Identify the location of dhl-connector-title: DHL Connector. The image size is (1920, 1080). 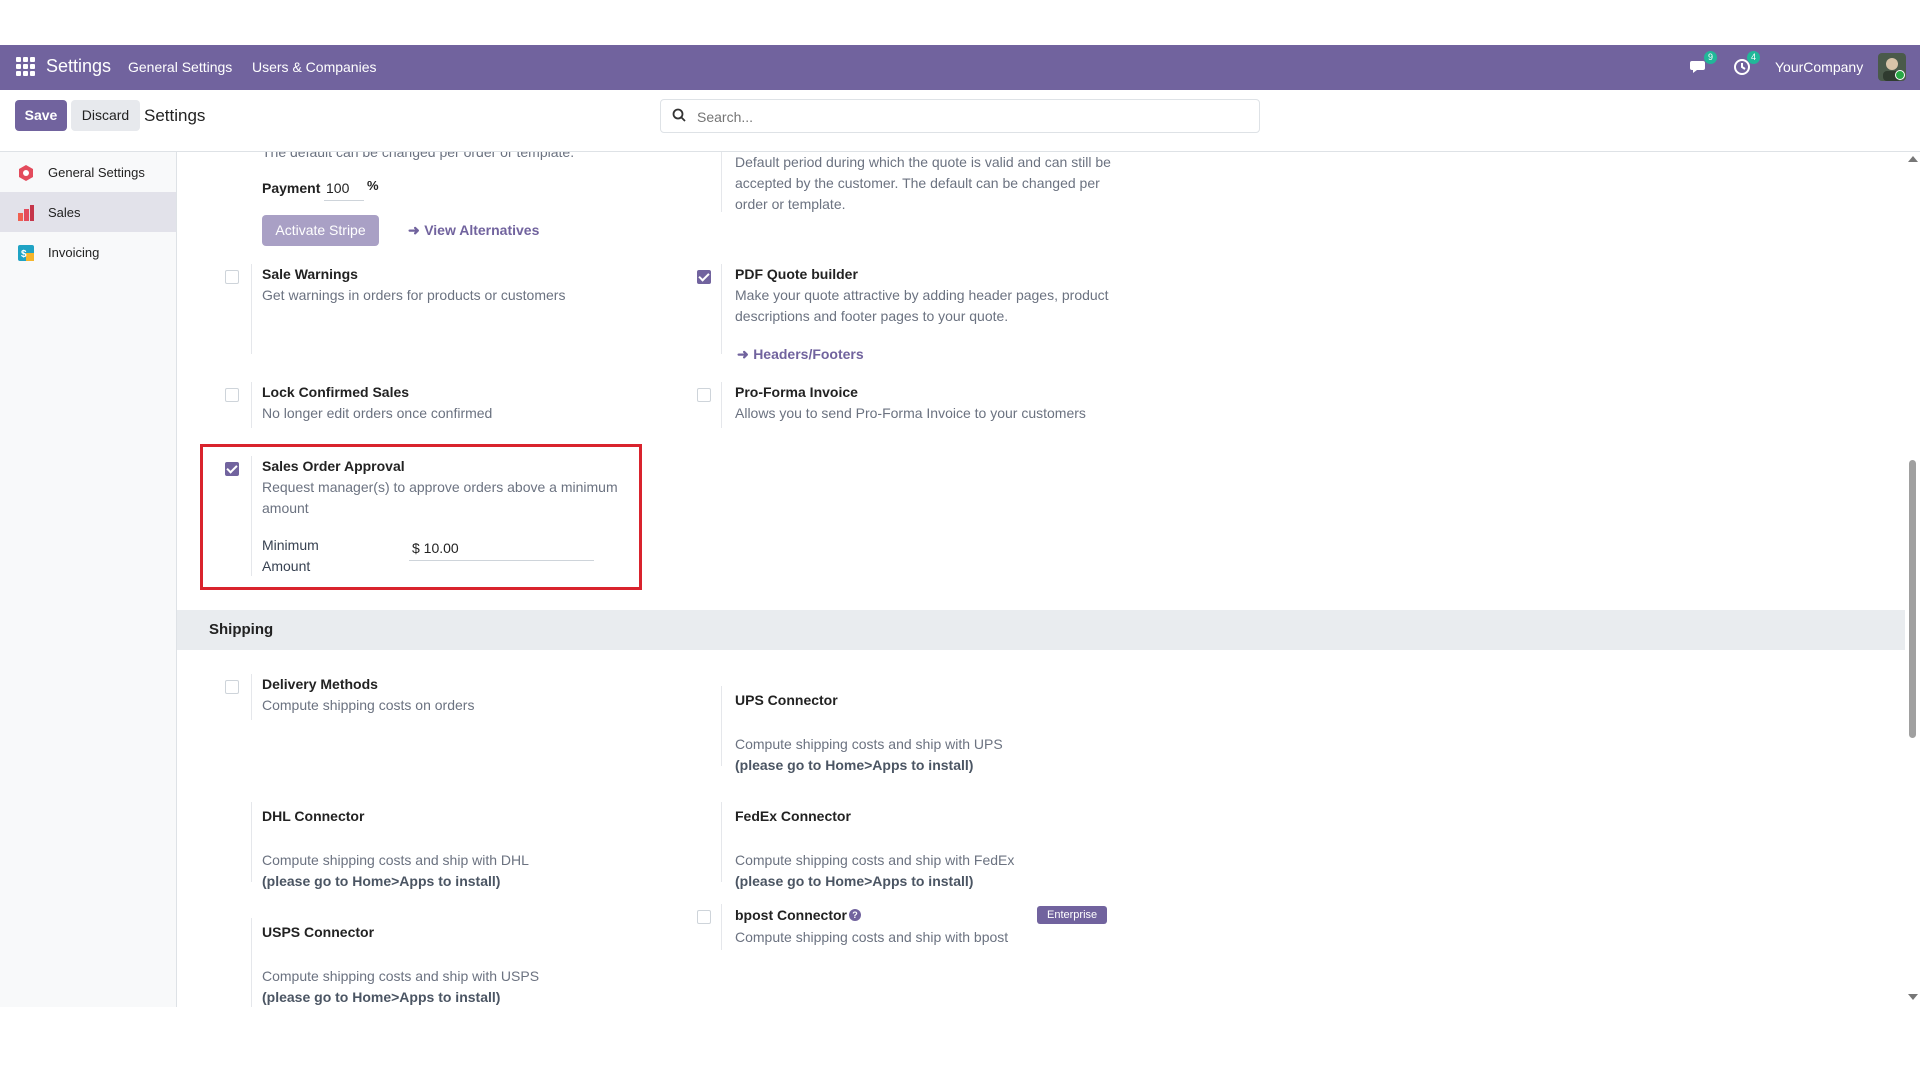
(313, 816).